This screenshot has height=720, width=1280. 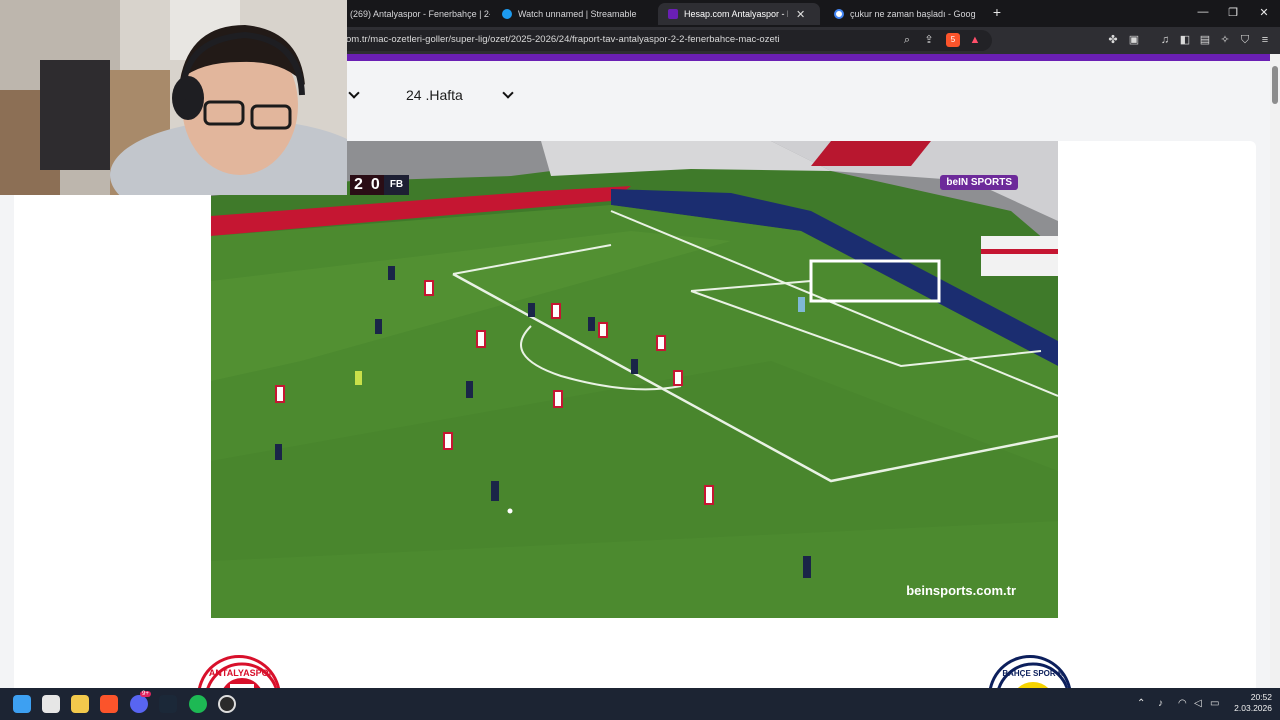 What do you see at coordinates (839, 14) in the screenshot?
I see `google-icon` at bounding box center [839, 14].